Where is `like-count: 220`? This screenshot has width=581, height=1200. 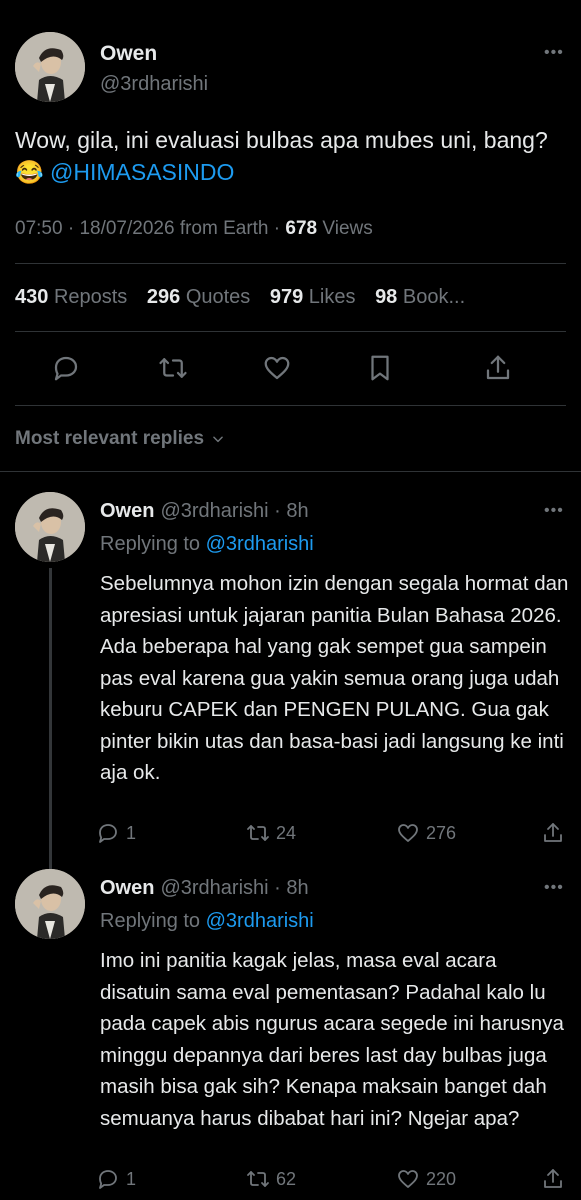 like-count: 220 is located at coordinates (441, 1178).